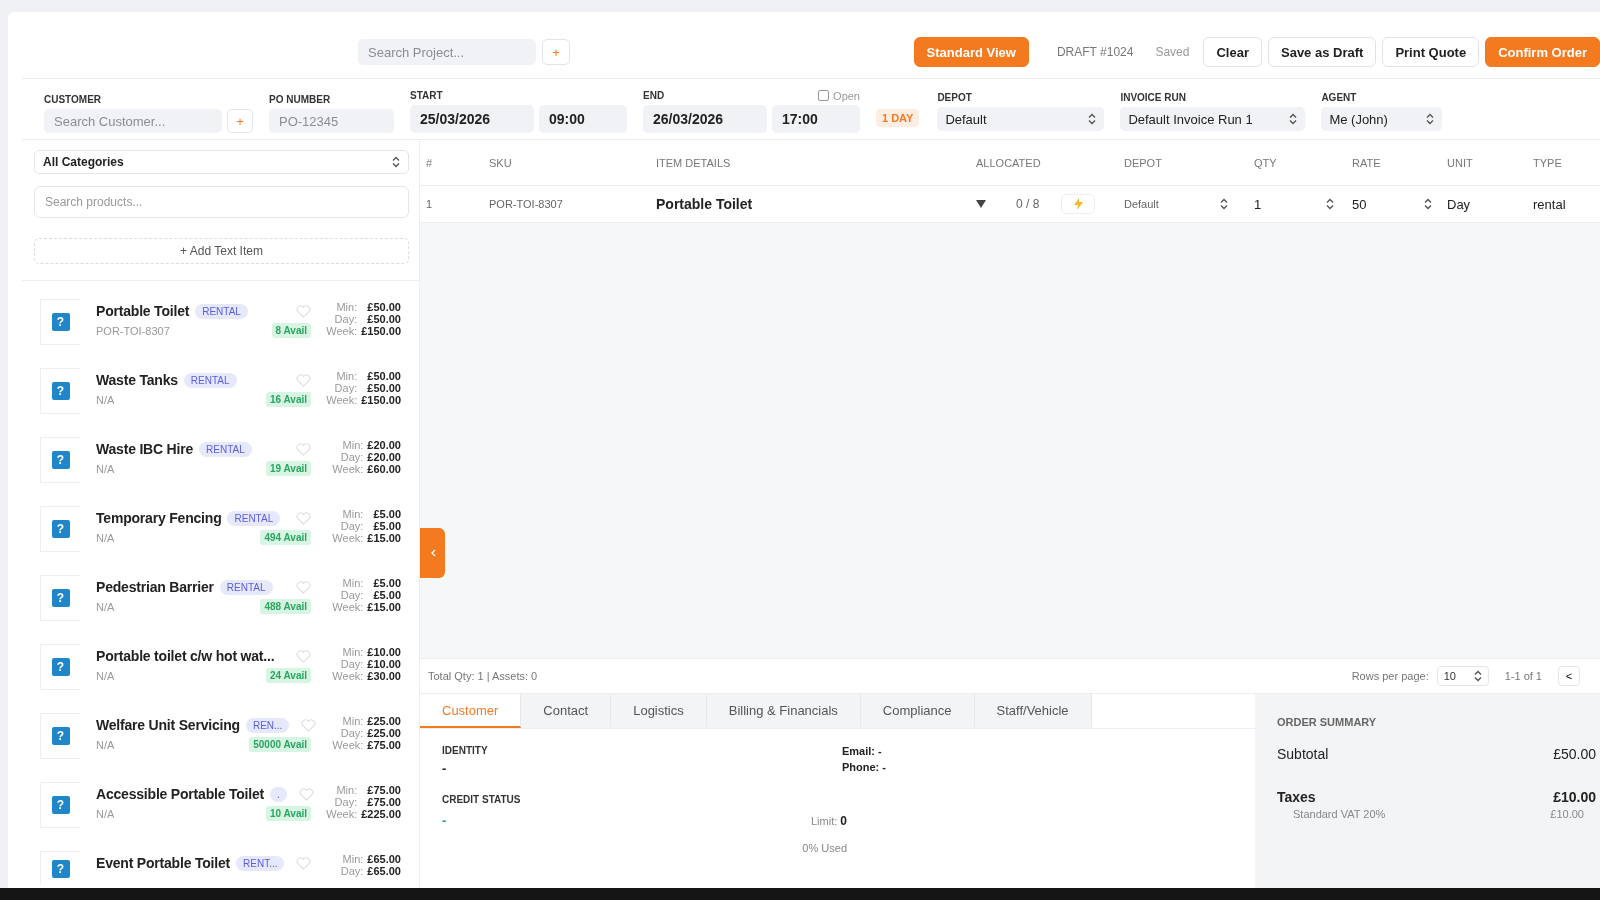  I want to click on time-field: 17:00, so click(816, 119).